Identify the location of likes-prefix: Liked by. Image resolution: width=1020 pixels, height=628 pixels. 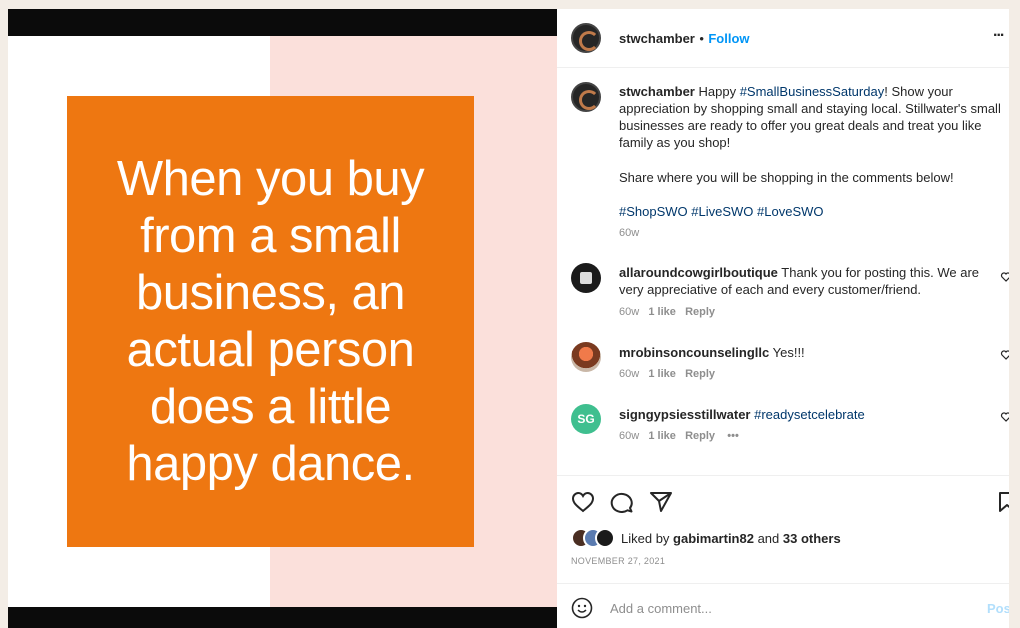
(647, 538).